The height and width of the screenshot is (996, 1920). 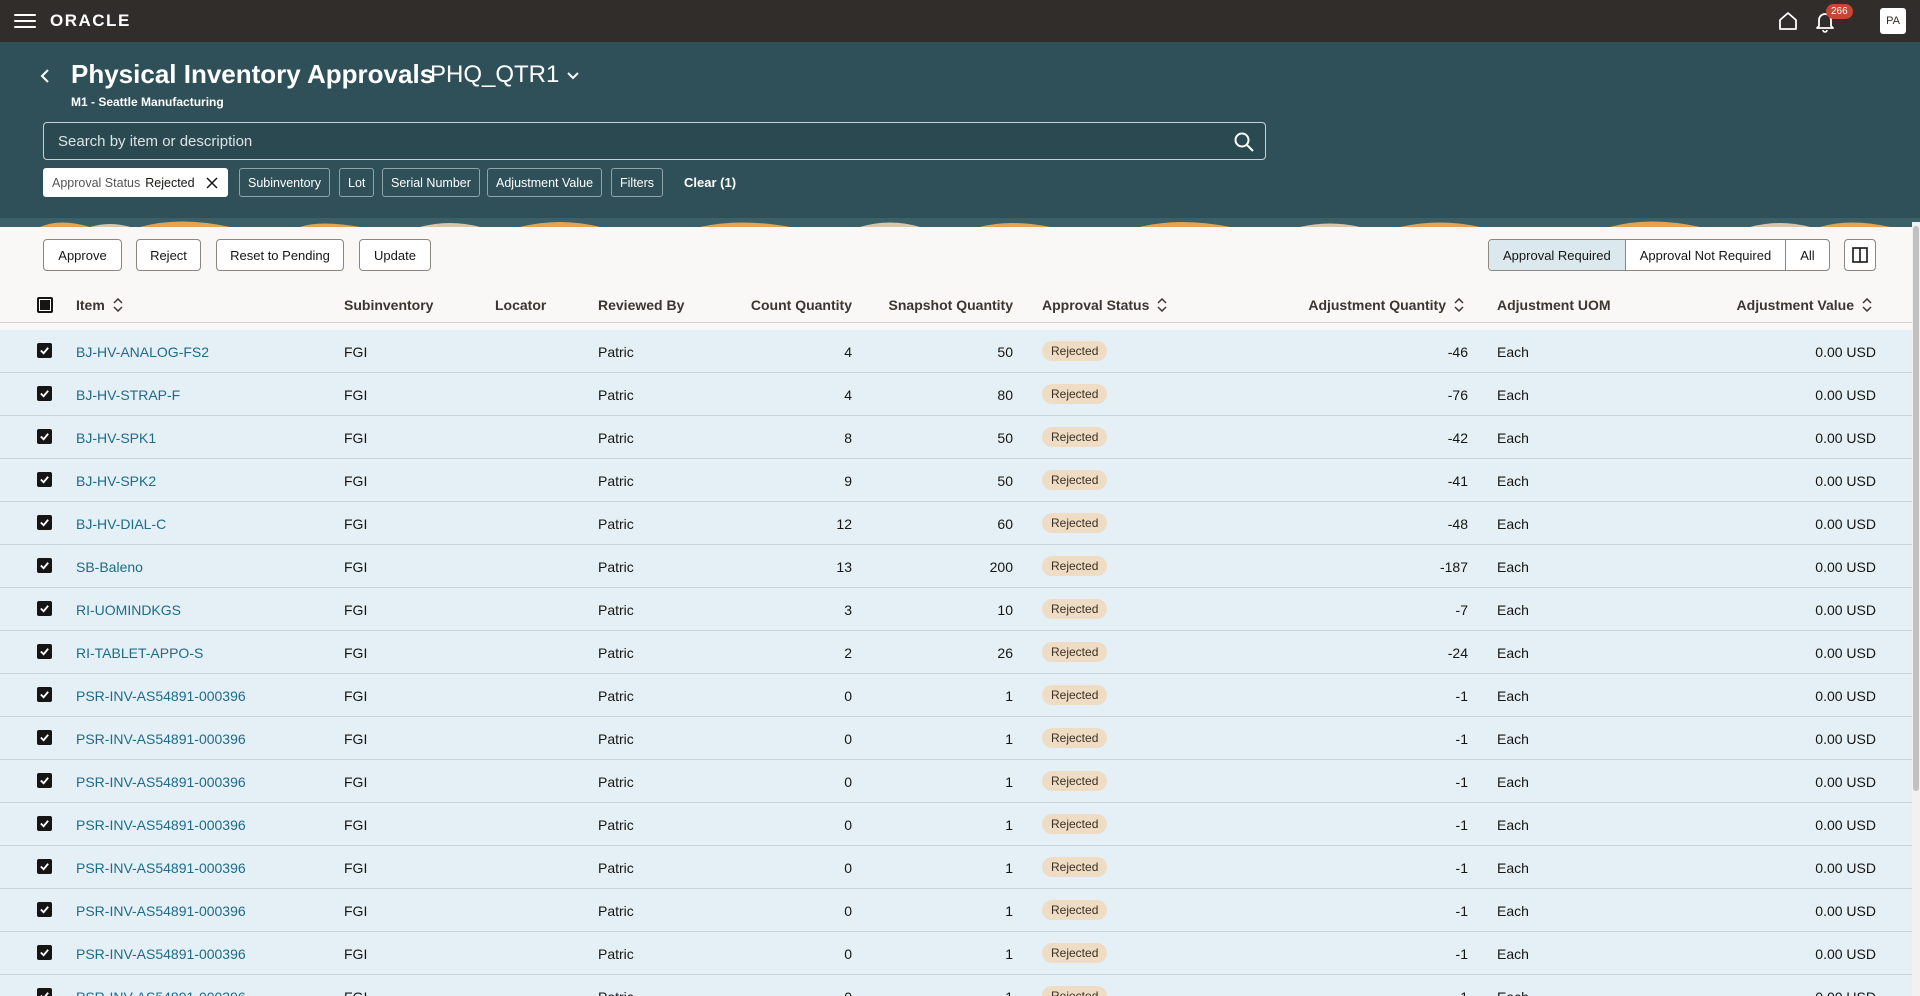 I want to click on column-header-item: Item, so click(x=99, y=305).